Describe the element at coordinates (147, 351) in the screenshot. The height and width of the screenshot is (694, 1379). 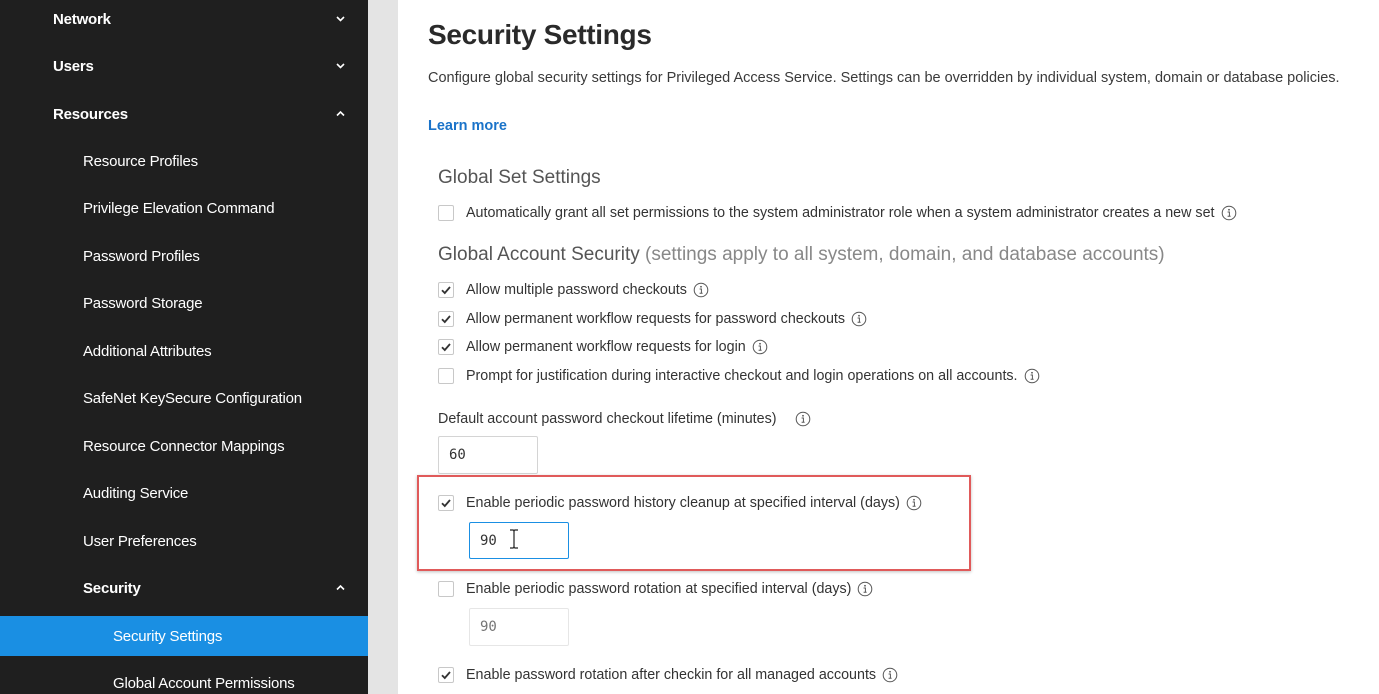
I see `sidebar-item-label: Additional Attributes` at that location.